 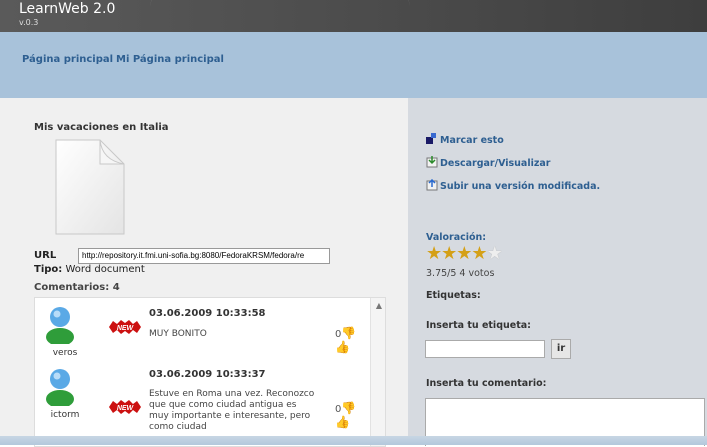 I want to click on bookmark-link: Marcar esto, so click(x=465, y=139).